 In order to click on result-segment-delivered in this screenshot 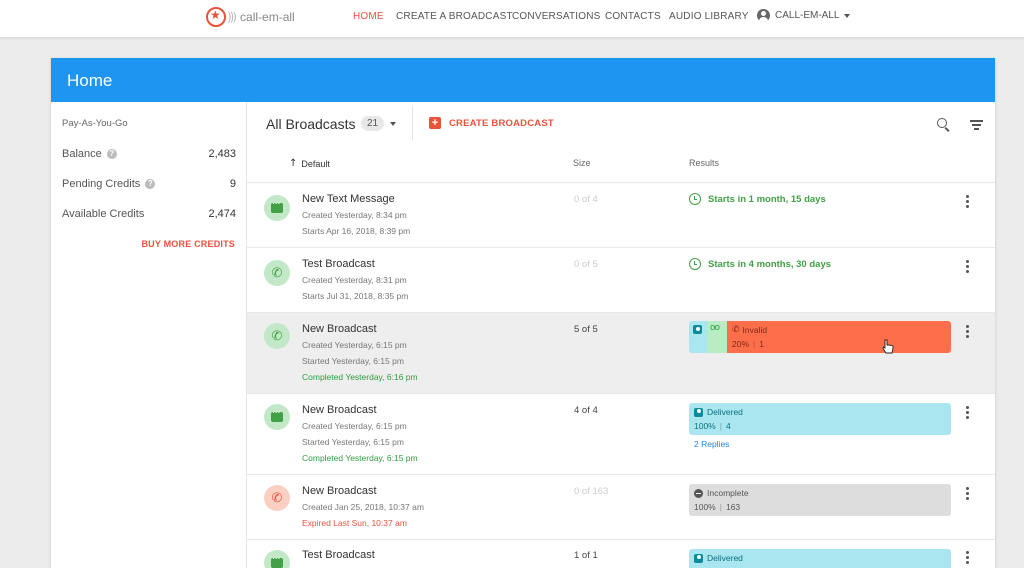, I will do `click(698, 337)`.